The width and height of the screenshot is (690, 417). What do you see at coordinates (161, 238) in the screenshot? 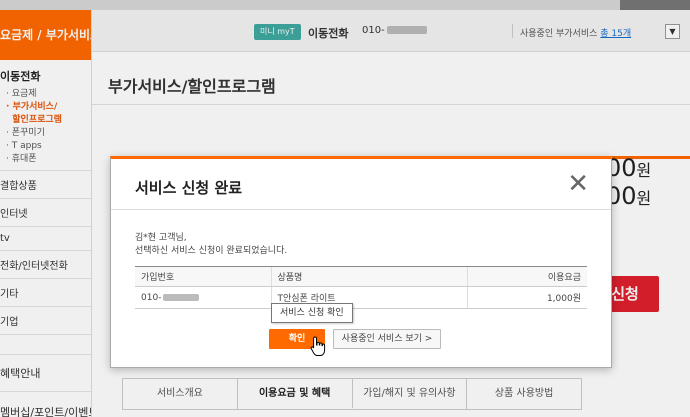
I see `greeting-line1: 김*현 고객님,` at bounding box center [161, 238].